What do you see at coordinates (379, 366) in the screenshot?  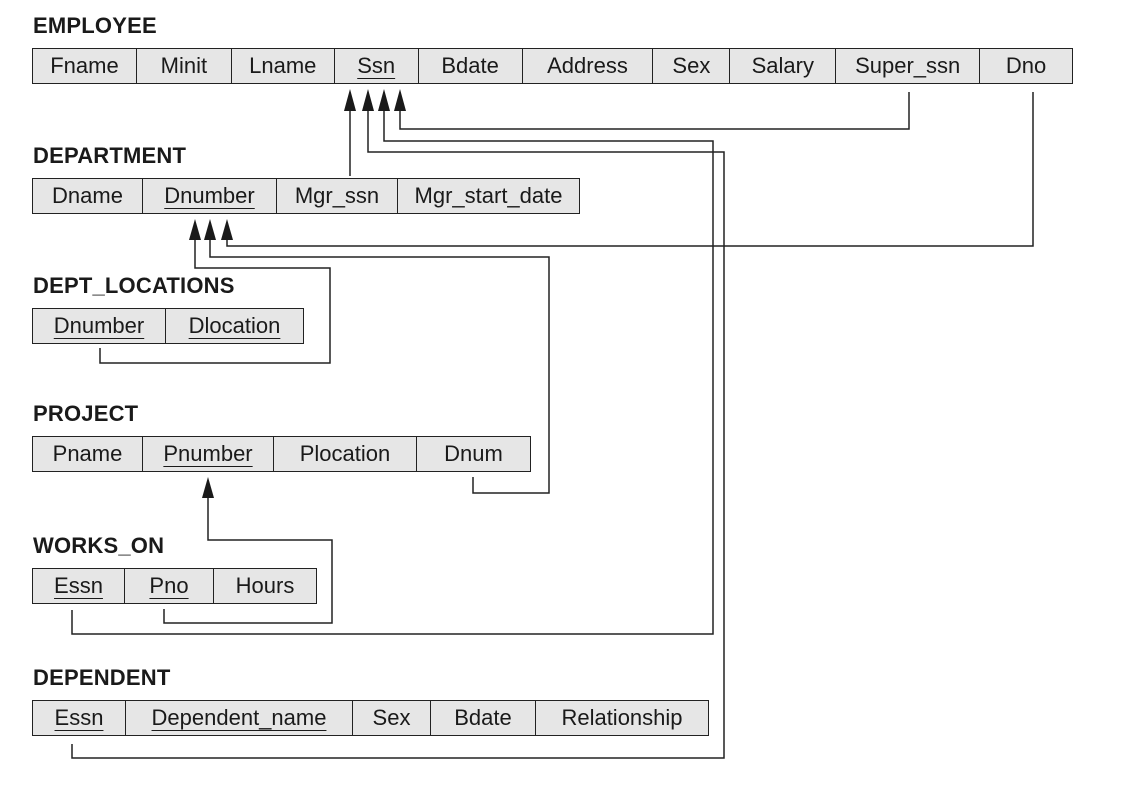 I see `fk-line-dnum` at bounding box center [379, 366].